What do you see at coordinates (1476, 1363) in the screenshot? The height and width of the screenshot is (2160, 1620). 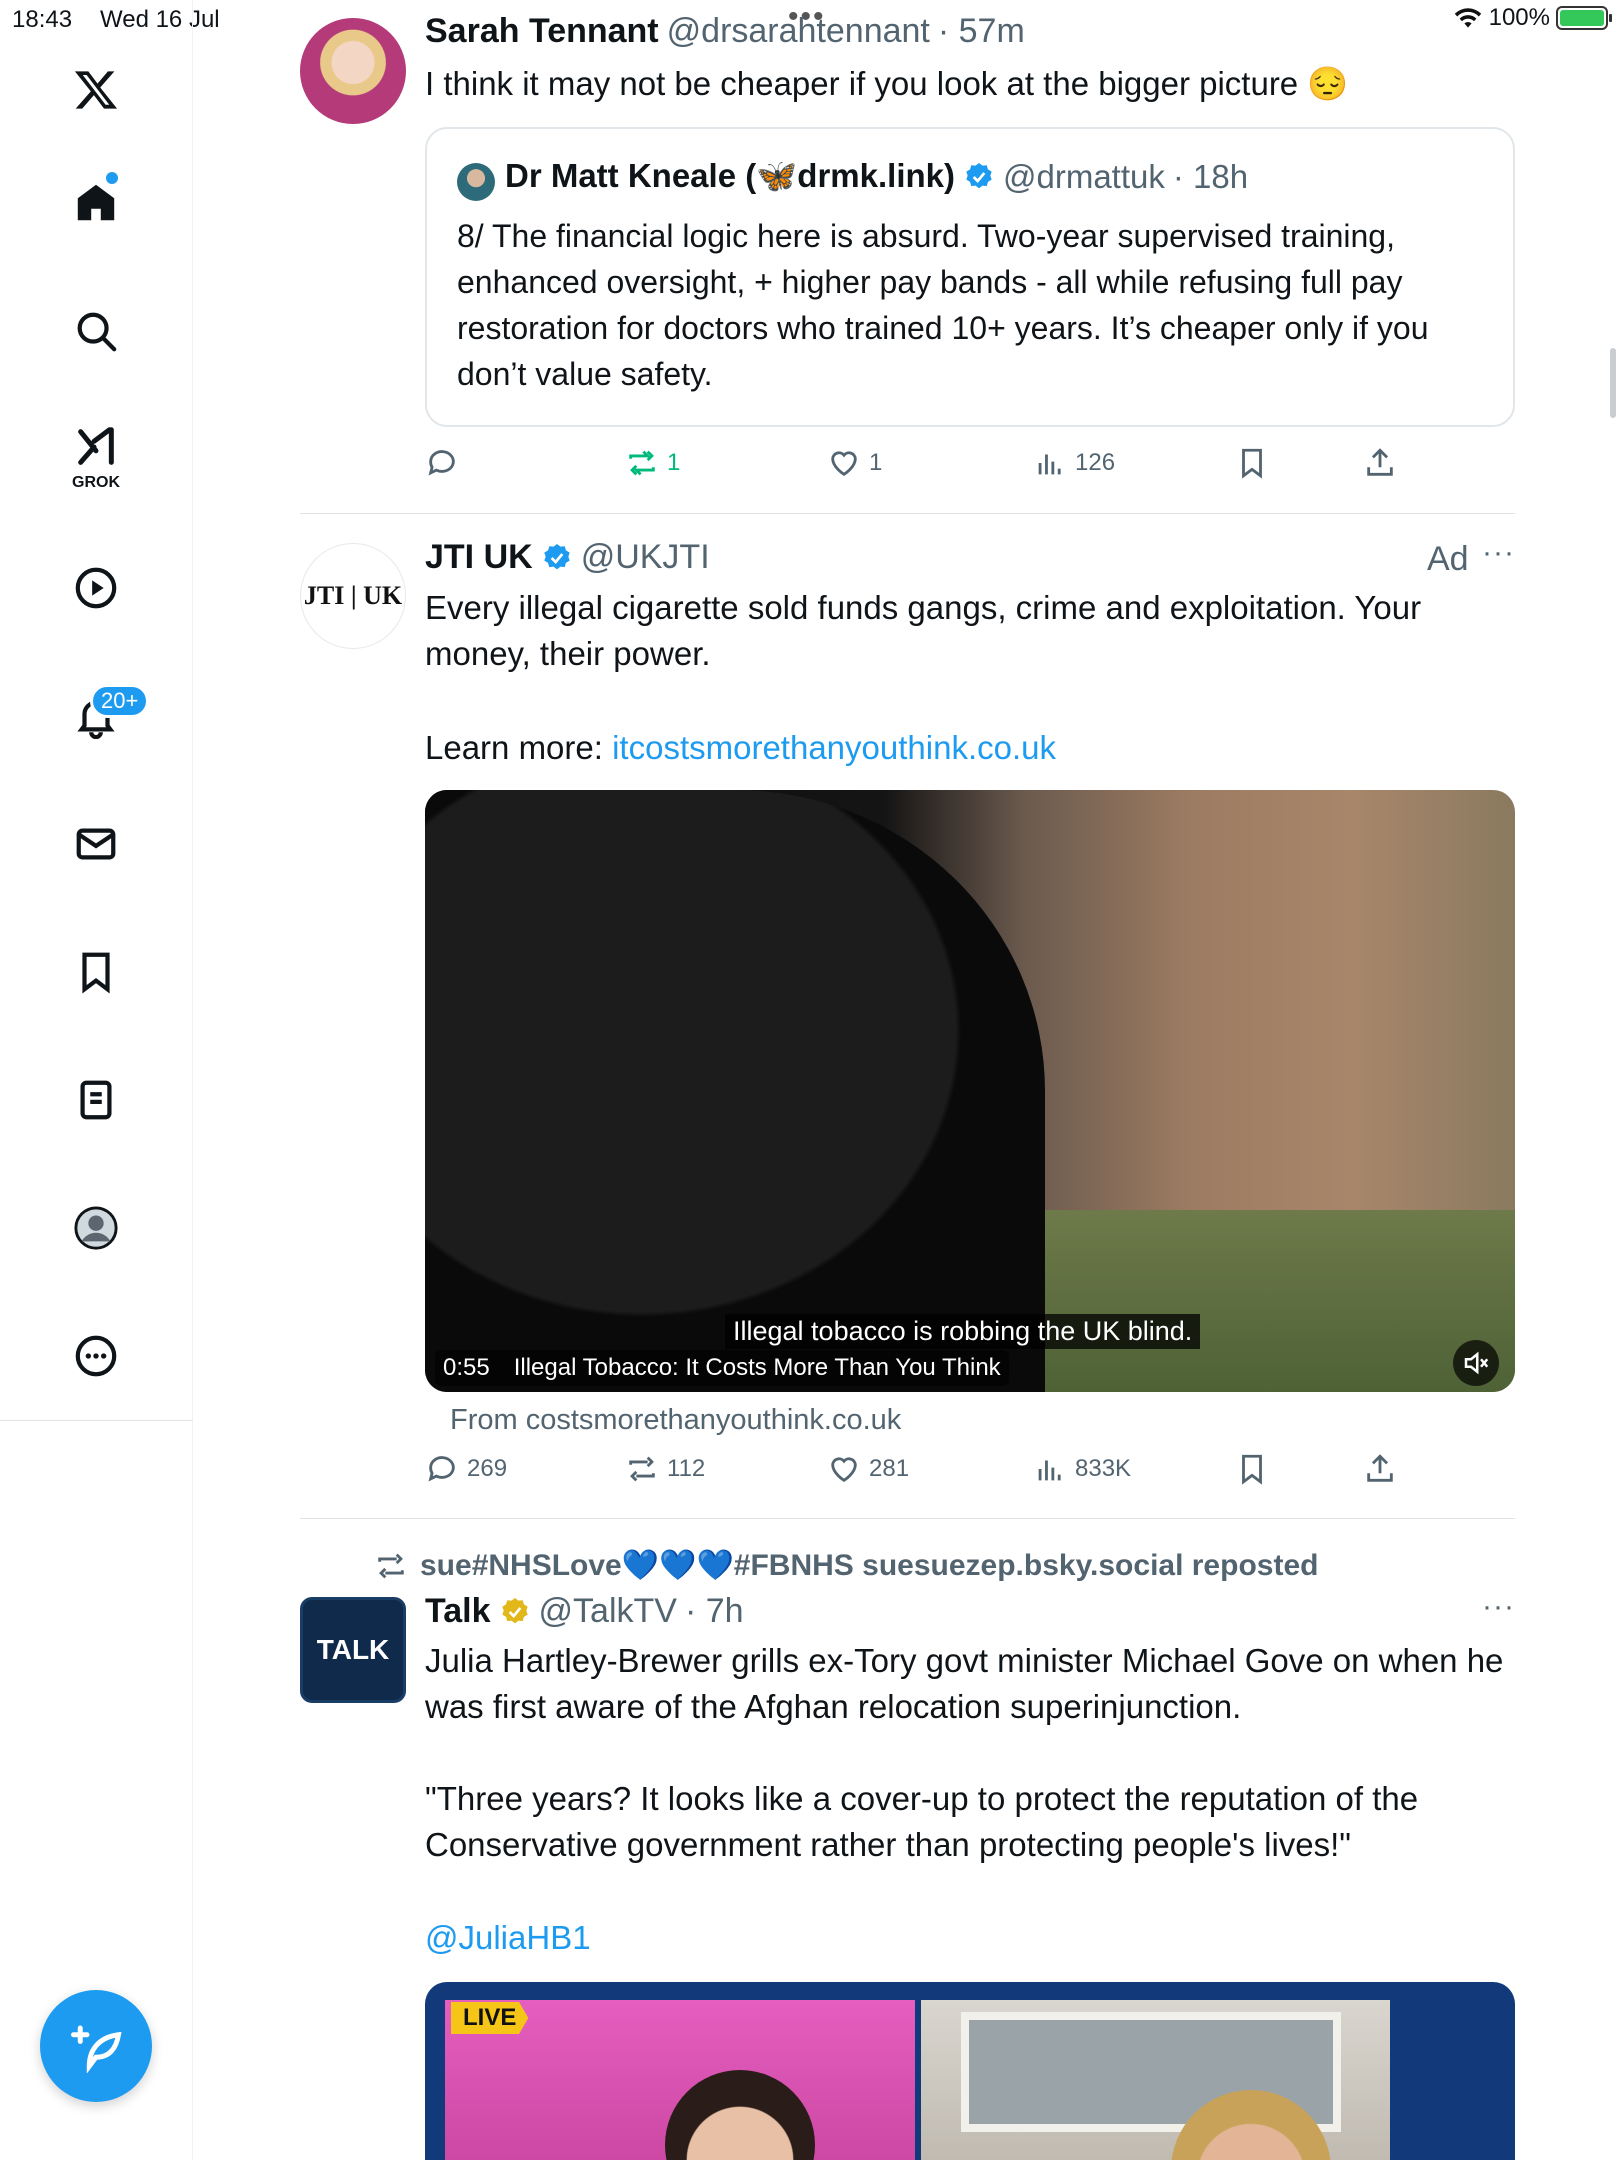 I see `mute-button` at bounding box center [1476, 1363].